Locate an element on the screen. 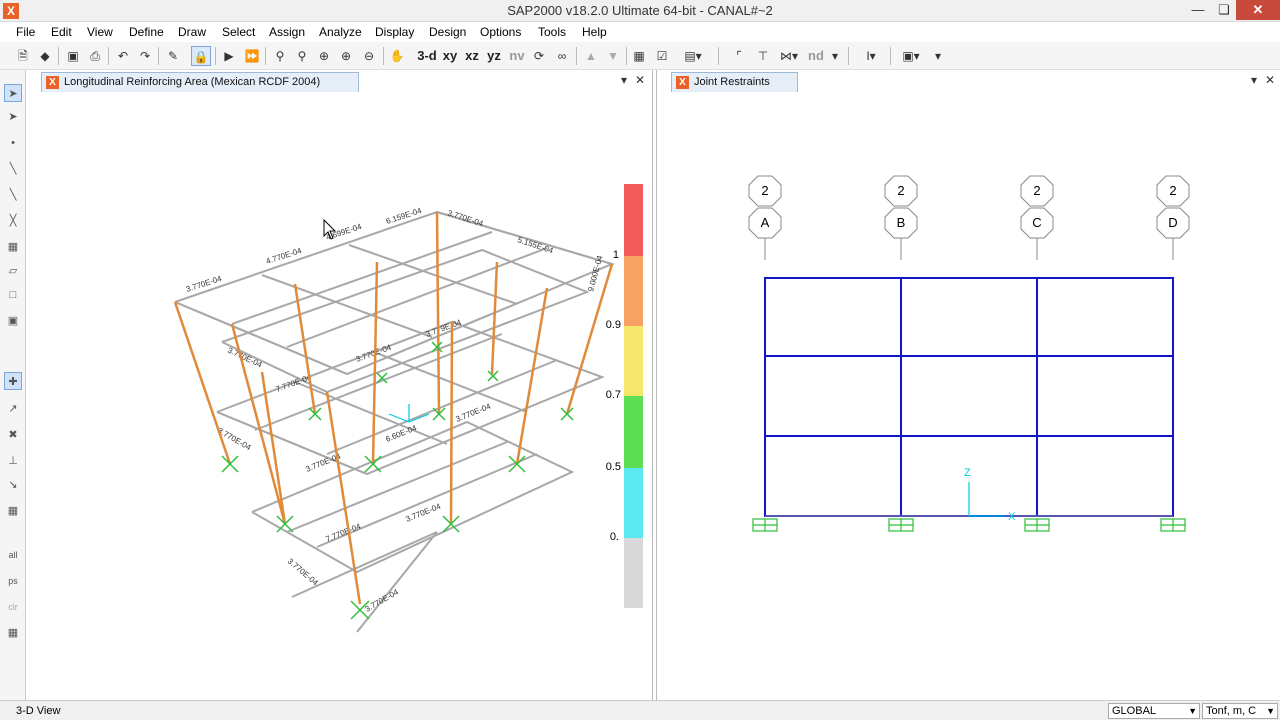  brace-icon: ⋈▾ is located at coordinates (789, 56).